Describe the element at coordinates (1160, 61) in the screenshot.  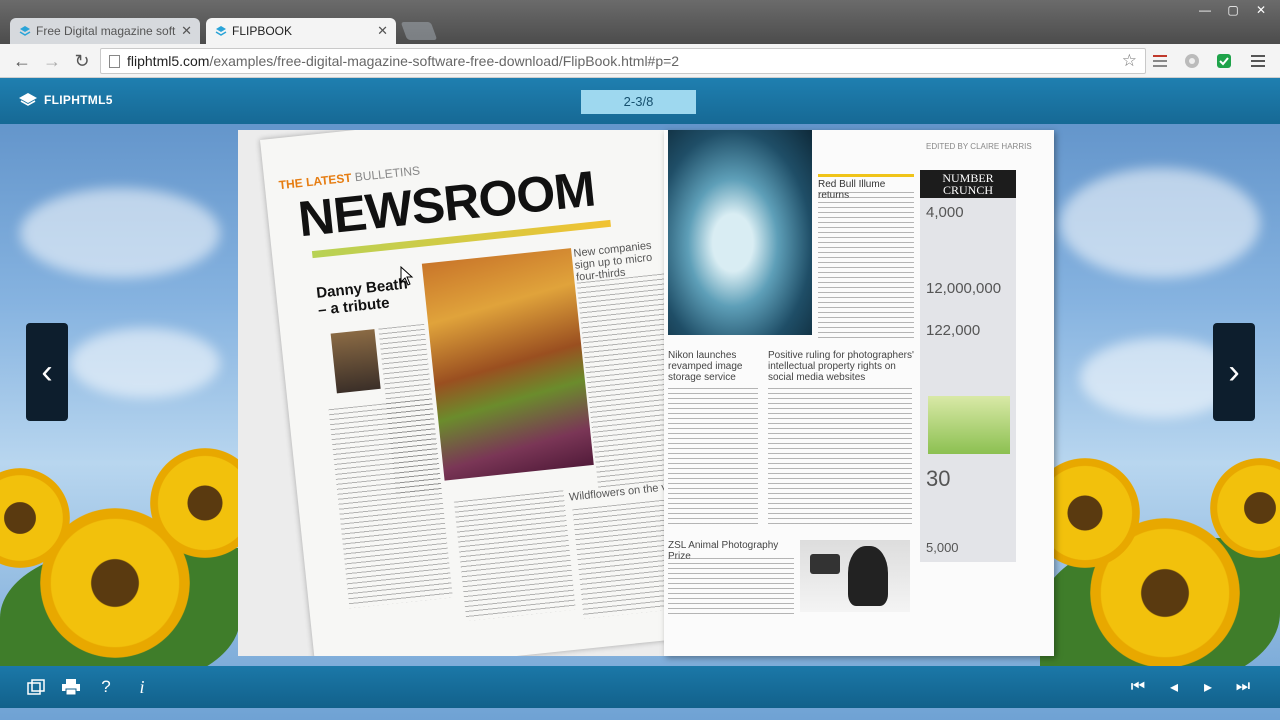
I see `extension-grid-icon` at that location.